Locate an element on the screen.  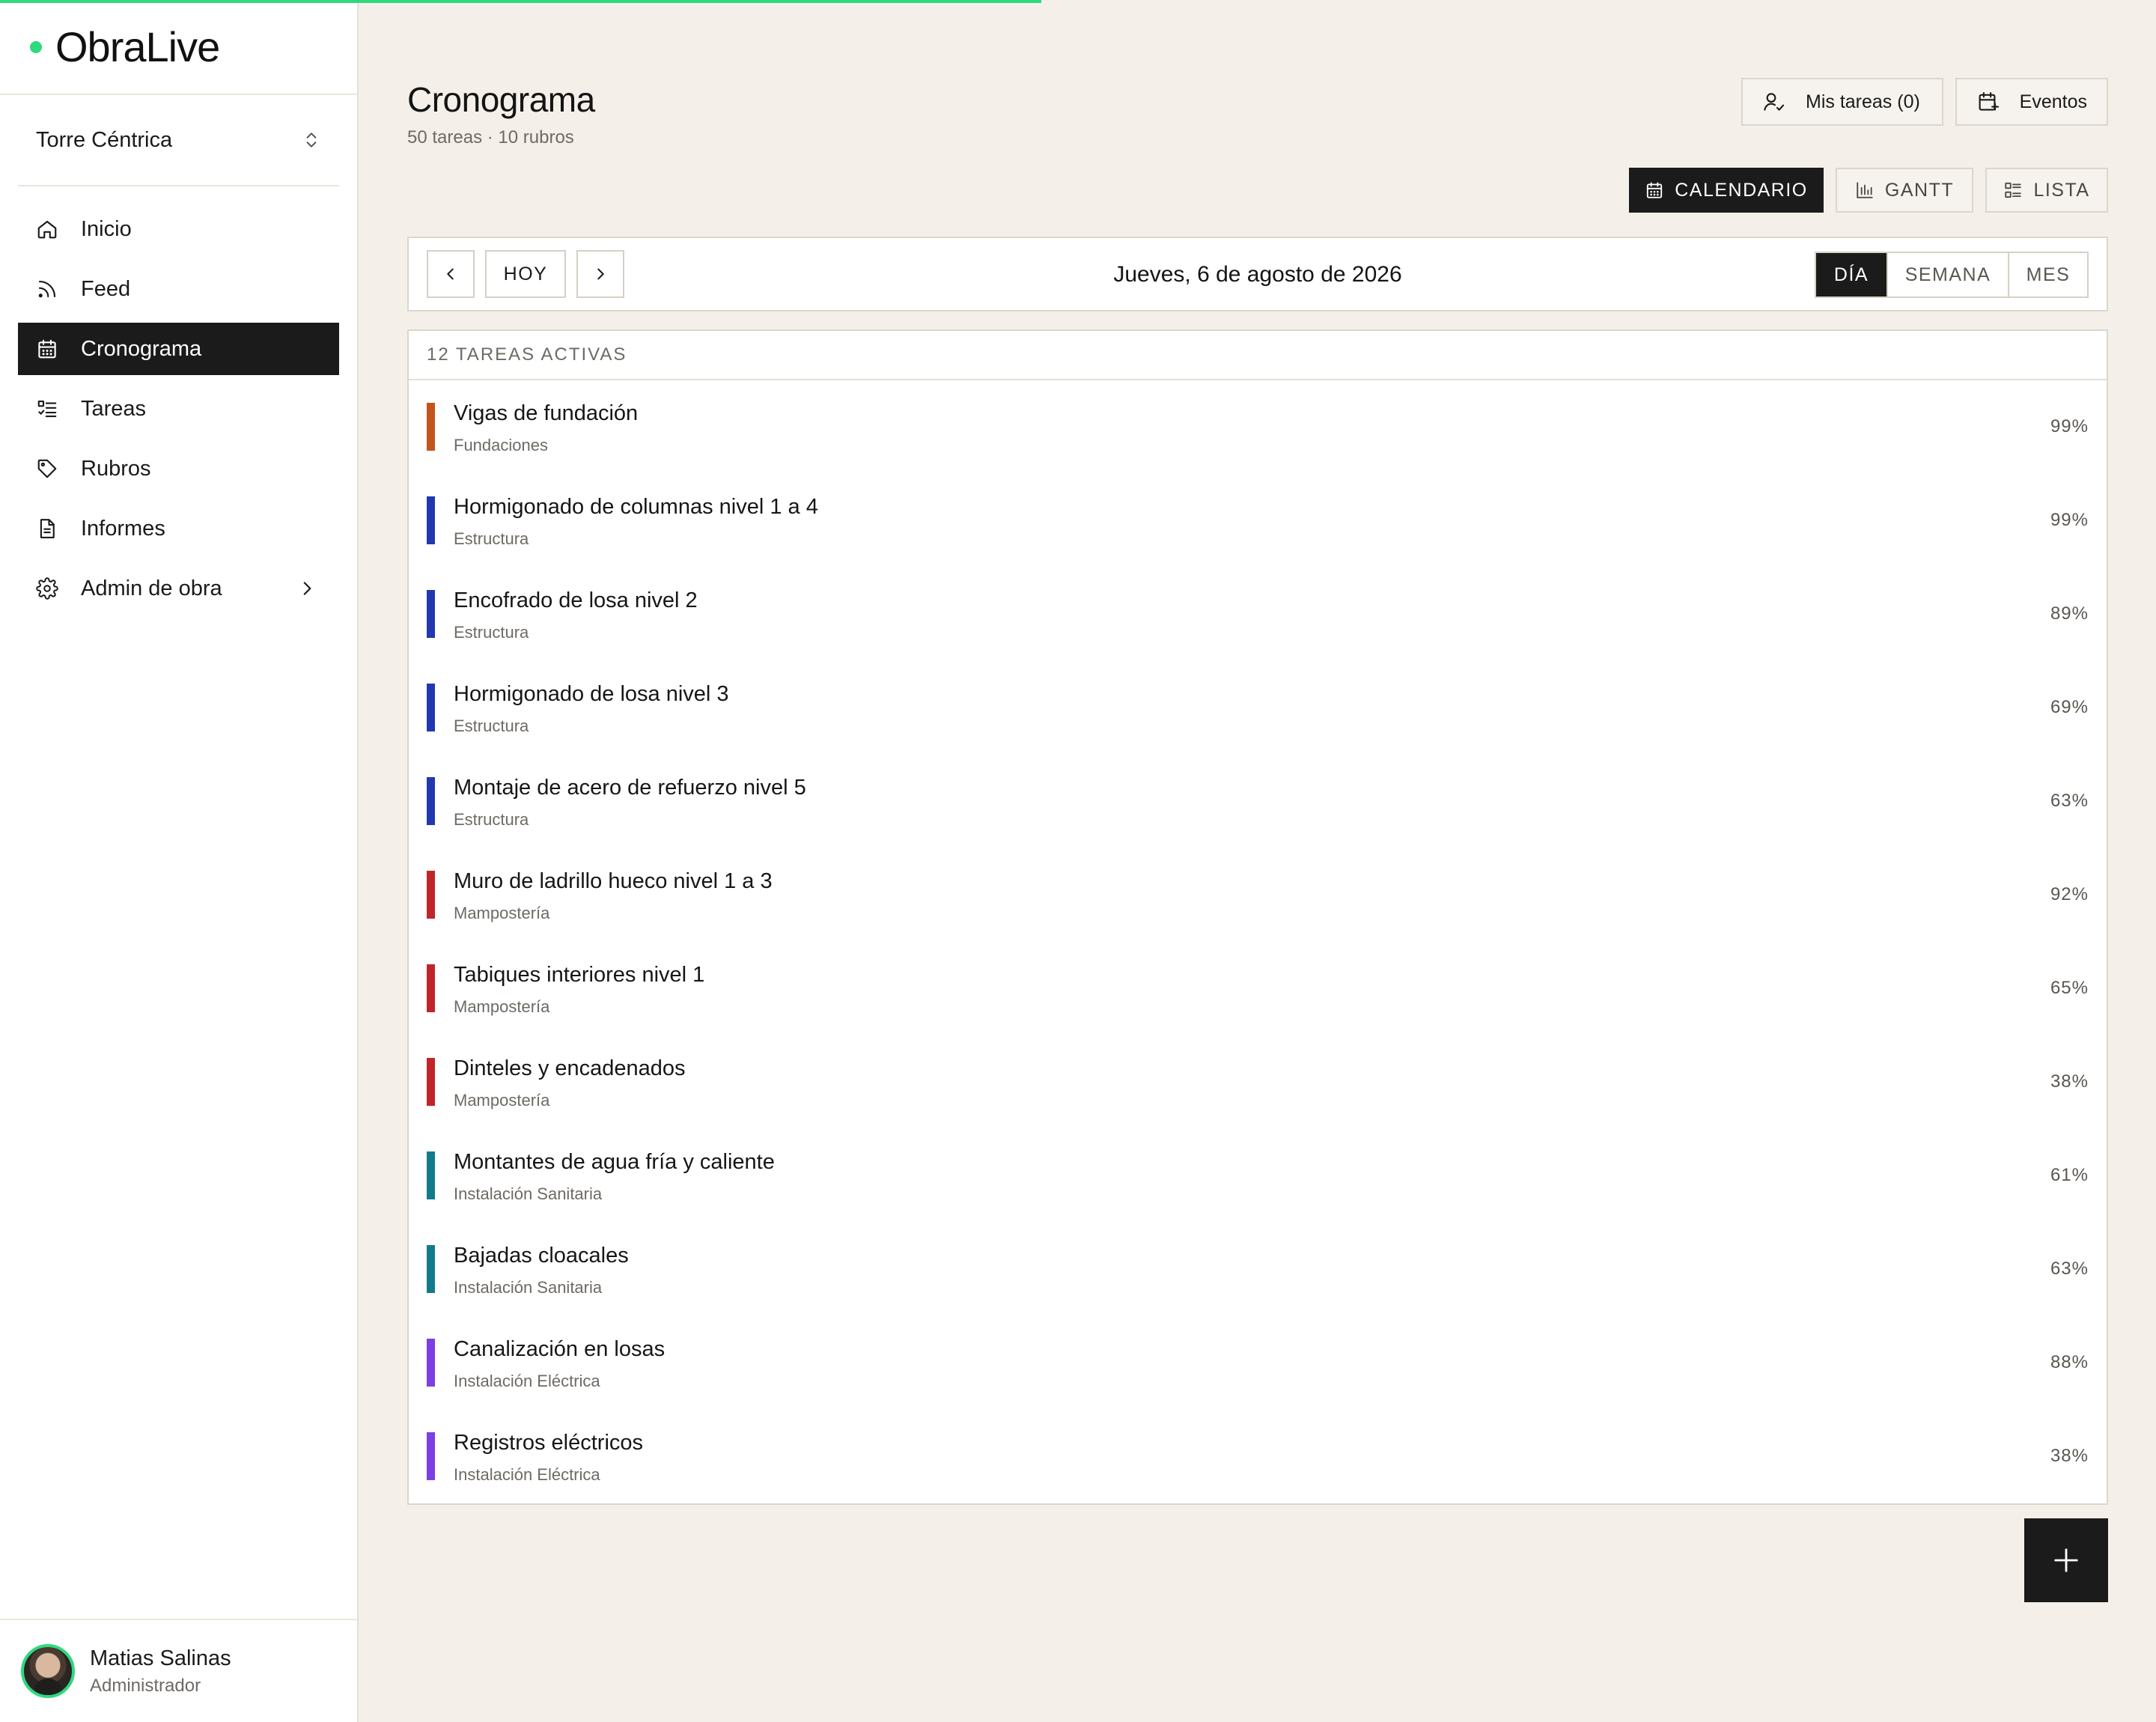
task-row: Hormigonado de losa nivel 3 Estructura 69% is located at coordinates (1258, 708).